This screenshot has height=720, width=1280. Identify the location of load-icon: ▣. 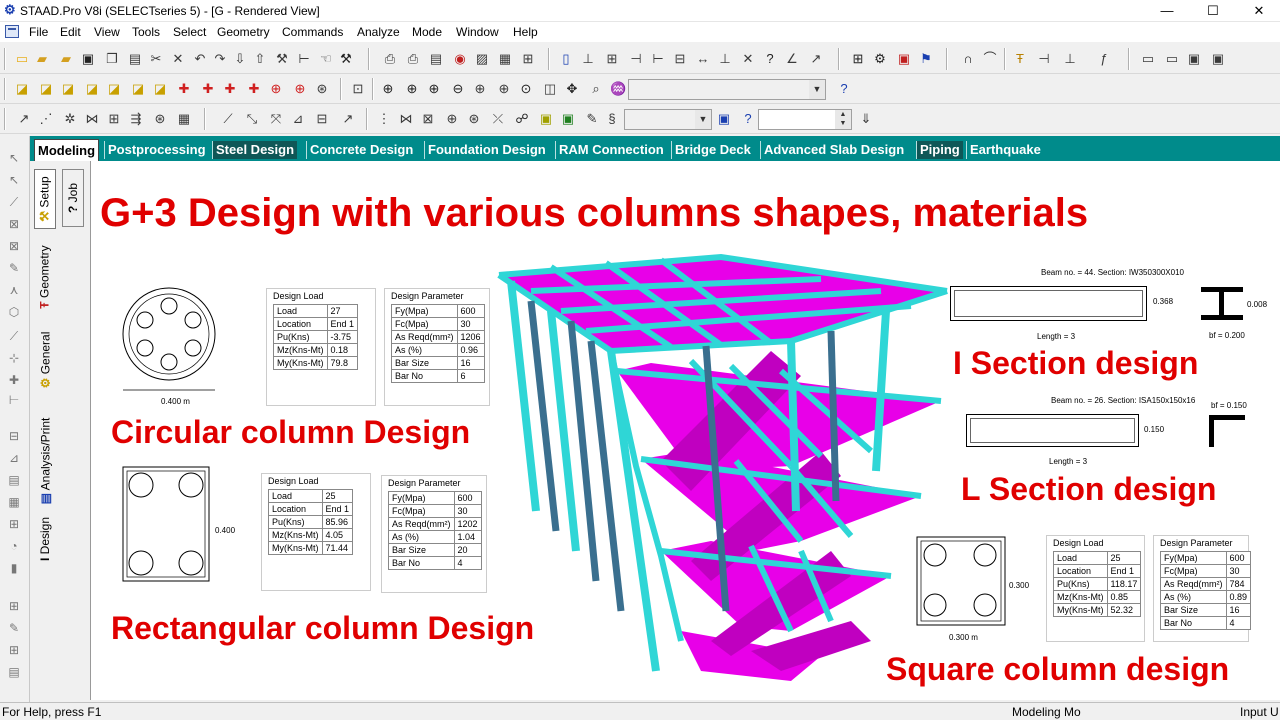
(568, 119).